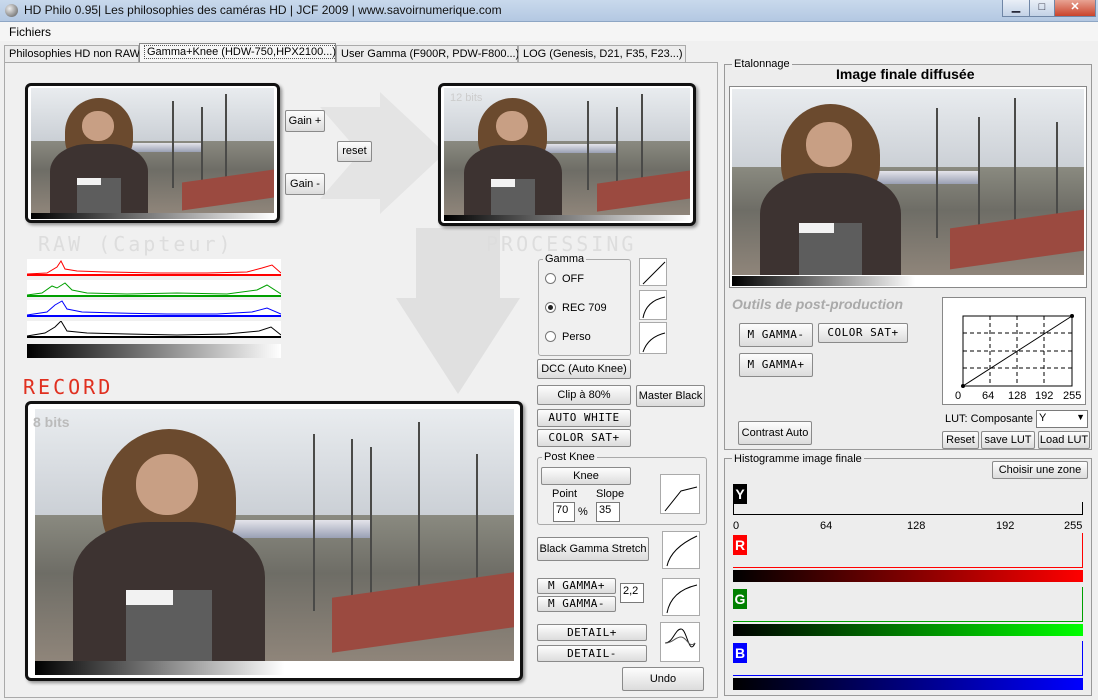  What do you see at coordinates (908, 182) in the screenshot?
I see `final-photo` at bounding box center [908, 182].